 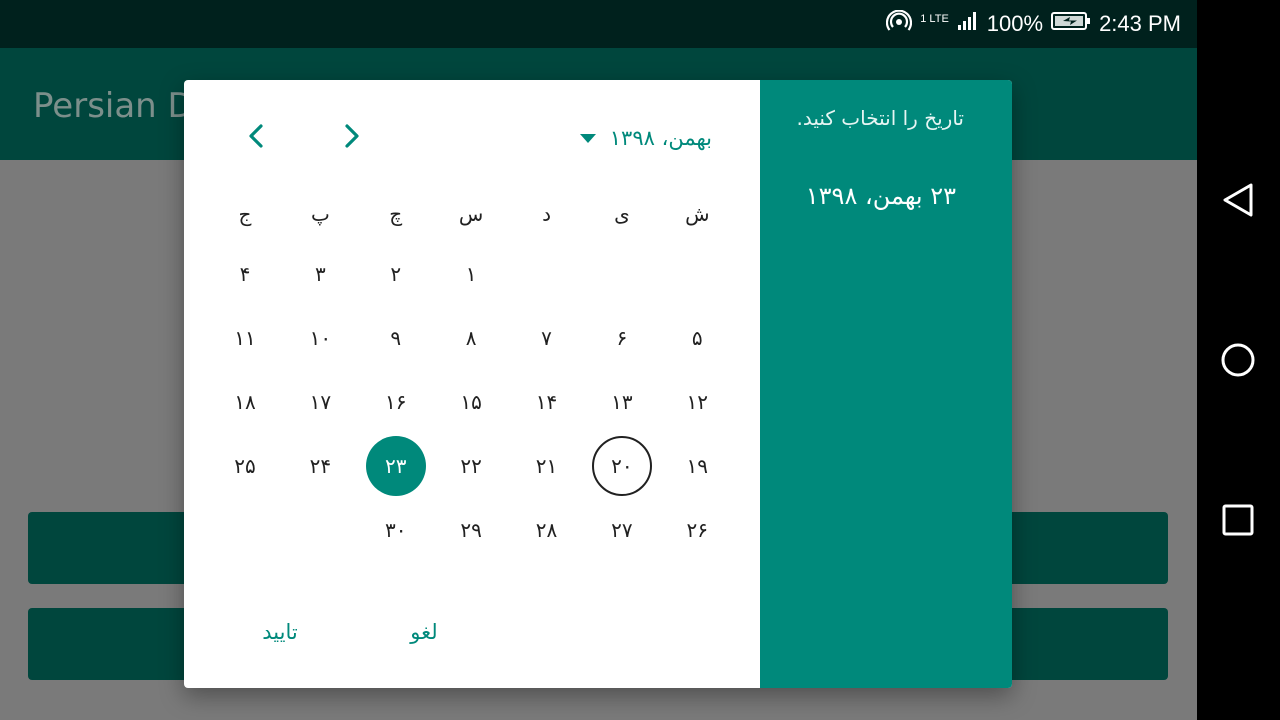 I want to click on month-year-label: بهمن، ۱۳۹۸, so click(x=660, y=138).